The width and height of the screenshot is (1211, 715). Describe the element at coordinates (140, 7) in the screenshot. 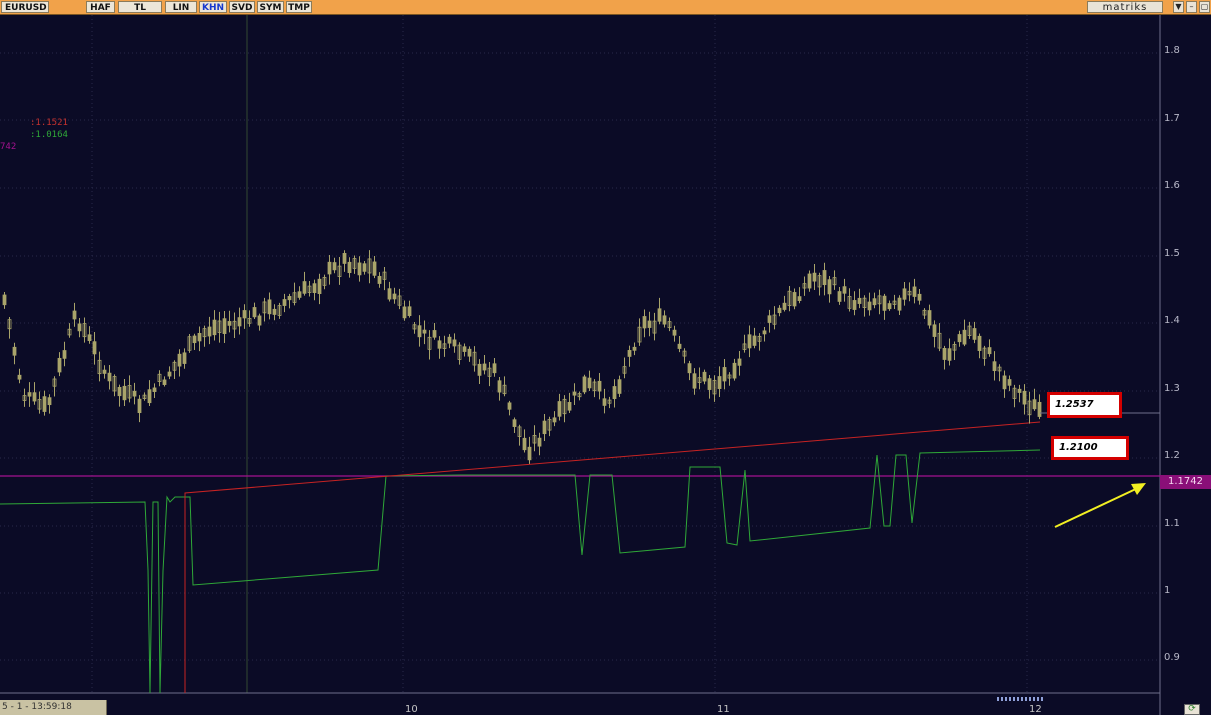

I see `tool-tl-button: TL` at that location.